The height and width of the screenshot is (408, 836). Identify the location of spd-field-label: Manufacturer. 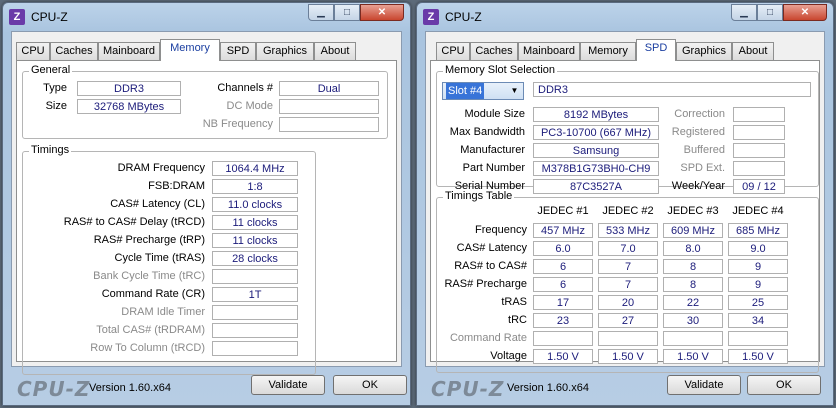
(492, 150).